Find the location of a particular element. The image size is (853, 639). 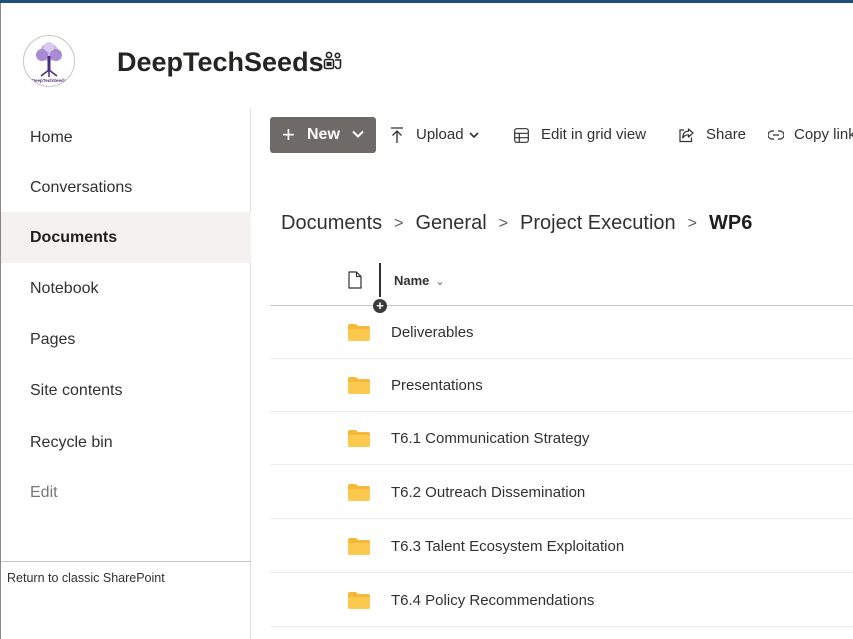

link-icon is located at coordinates (776, 135).